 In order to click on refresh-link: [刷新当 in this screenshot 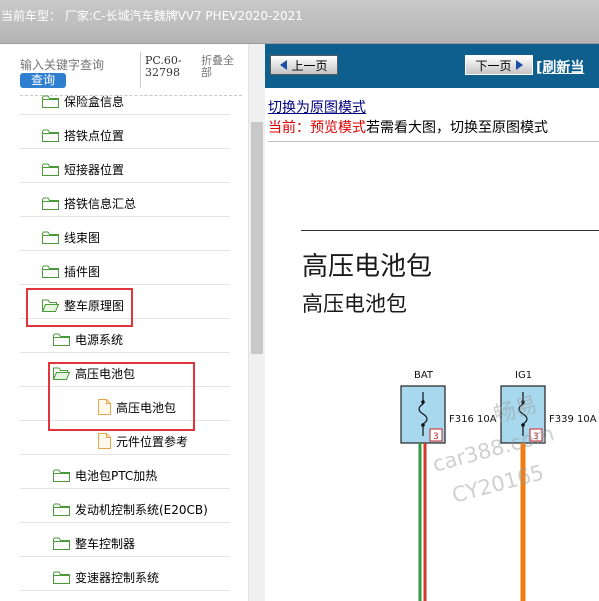, I will do `click(560, 67)`.